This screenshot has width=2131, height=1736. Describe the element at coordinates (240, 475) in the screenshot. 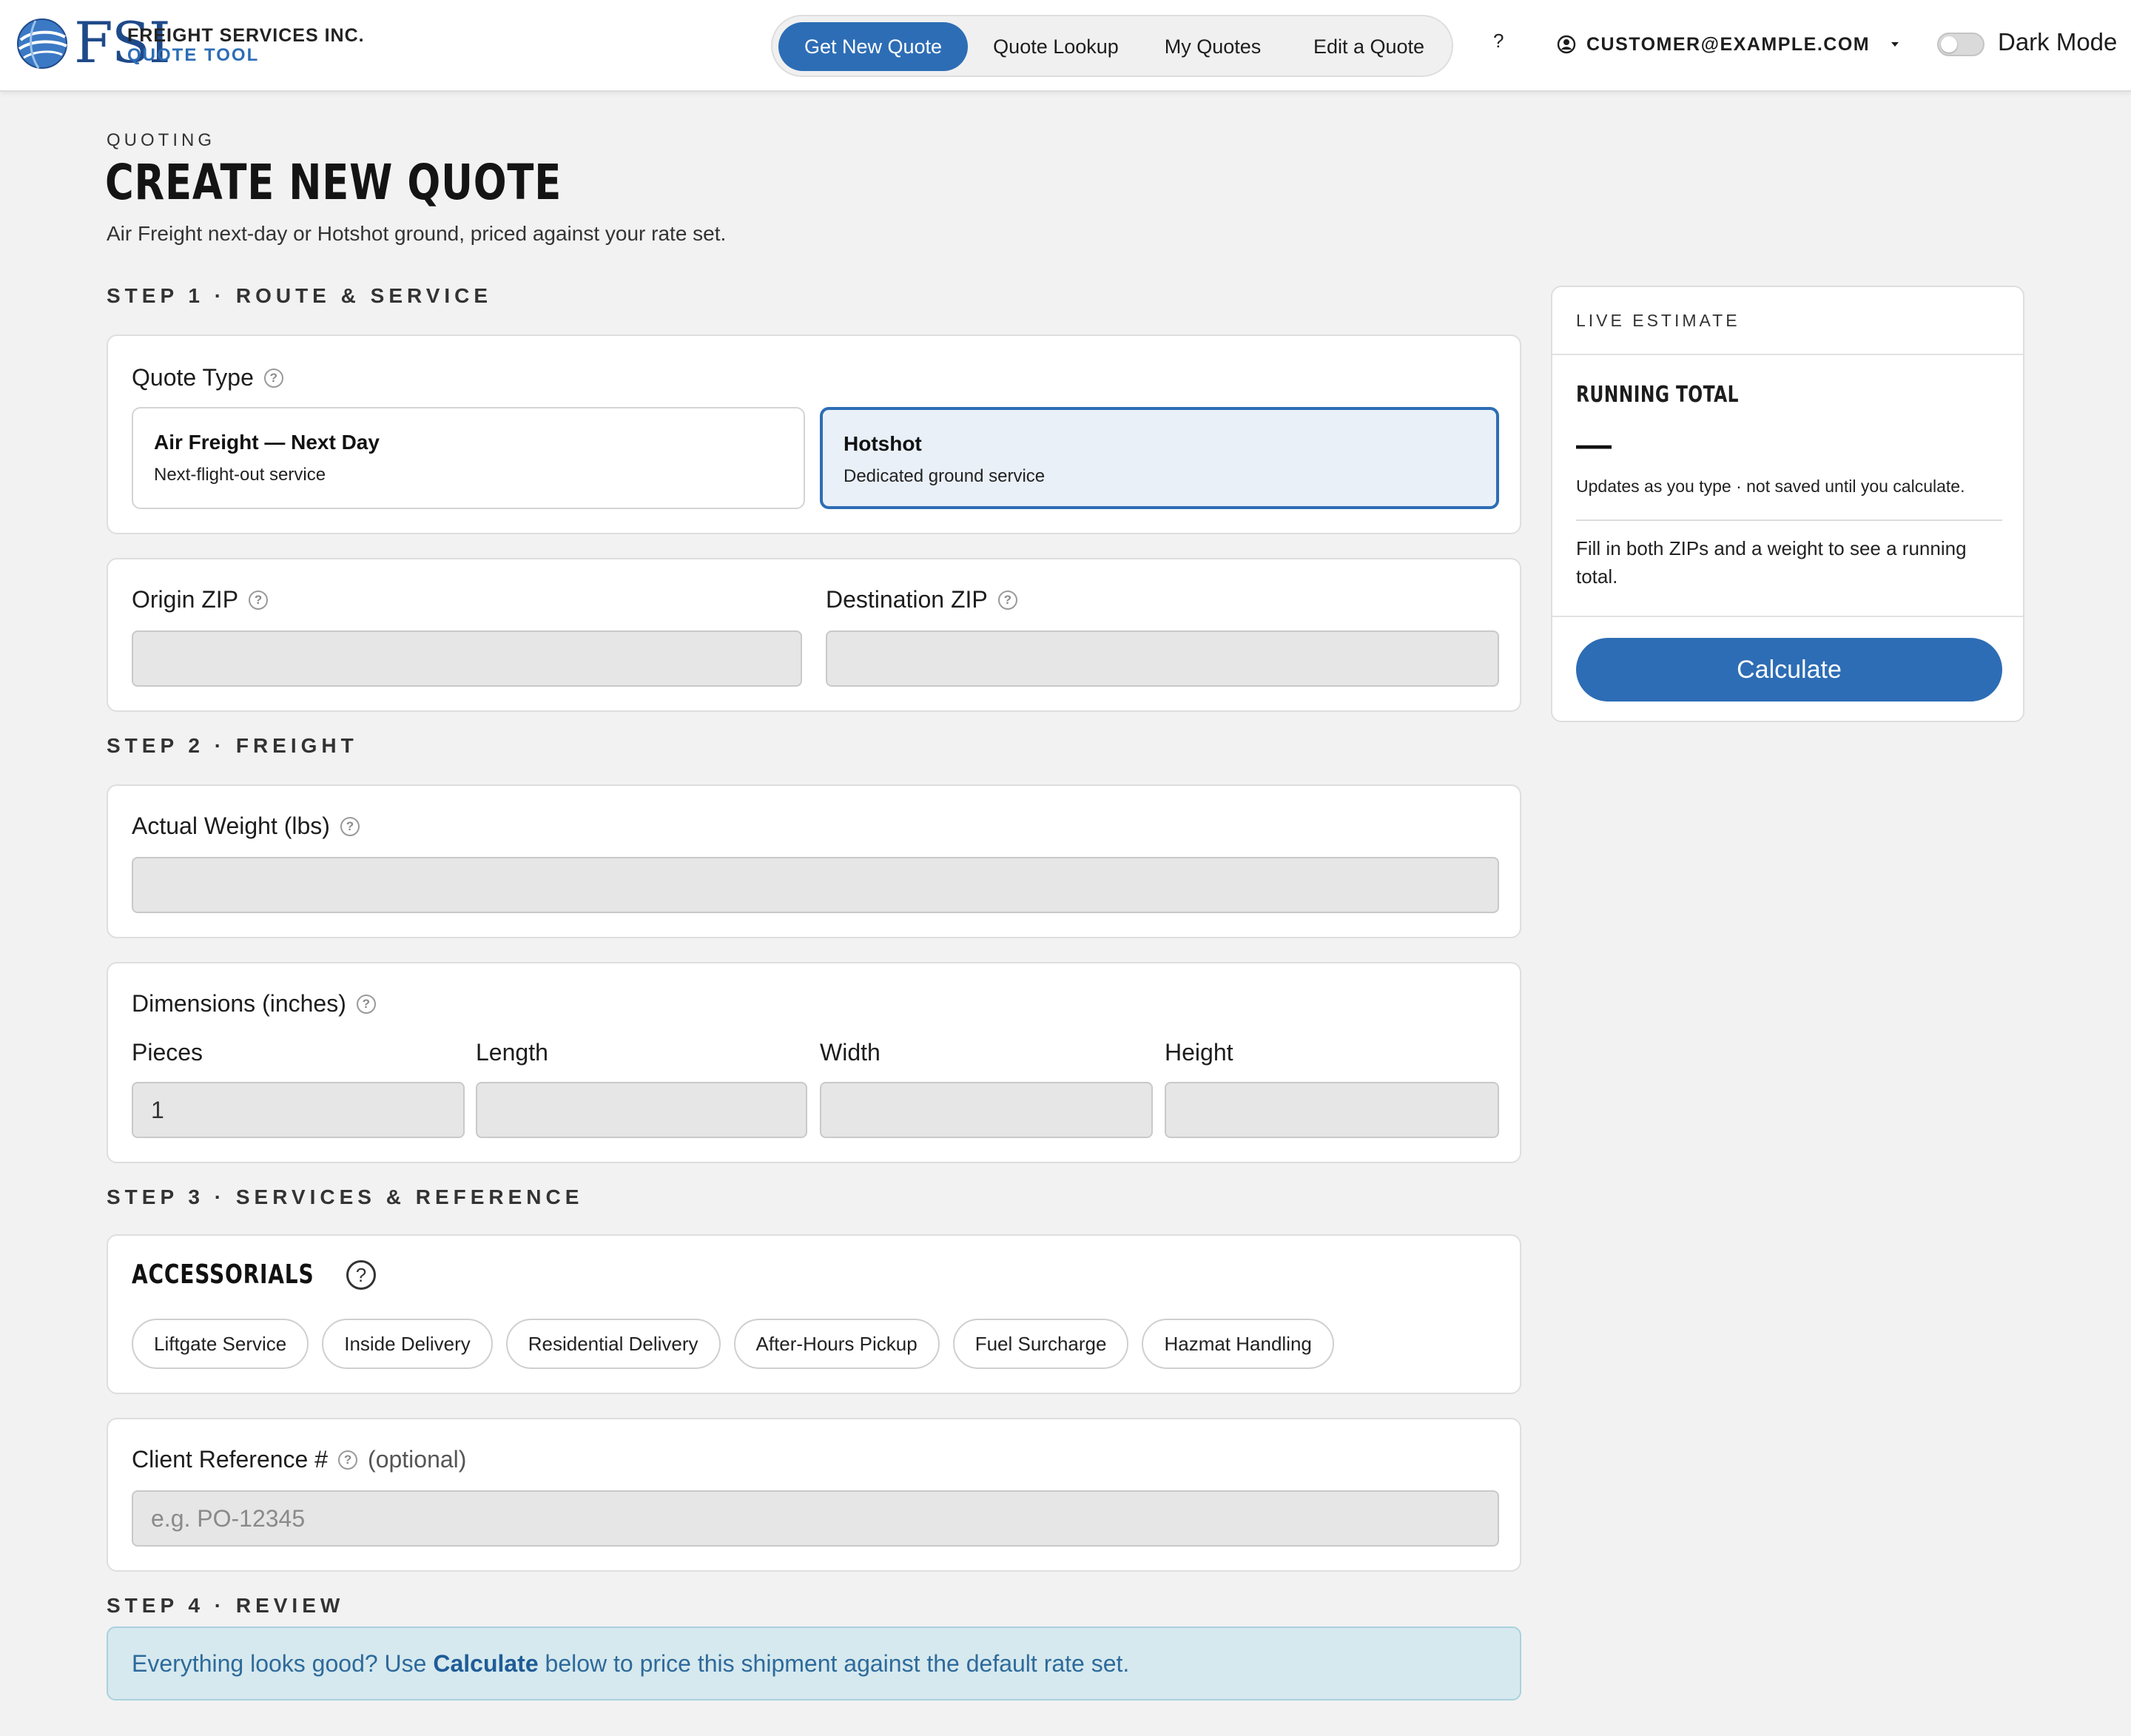

I see `option-desc: Next-flight-out service` at that location.